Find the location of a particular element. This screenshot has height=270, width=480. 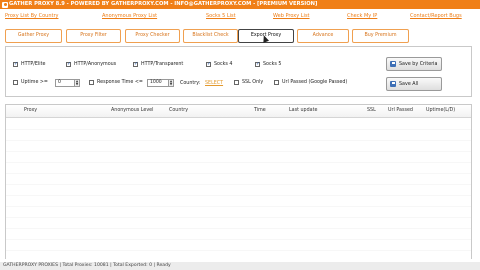

checkbox-http-anonymous: HTTP/Anonymous is located at coordinates (91, 64).